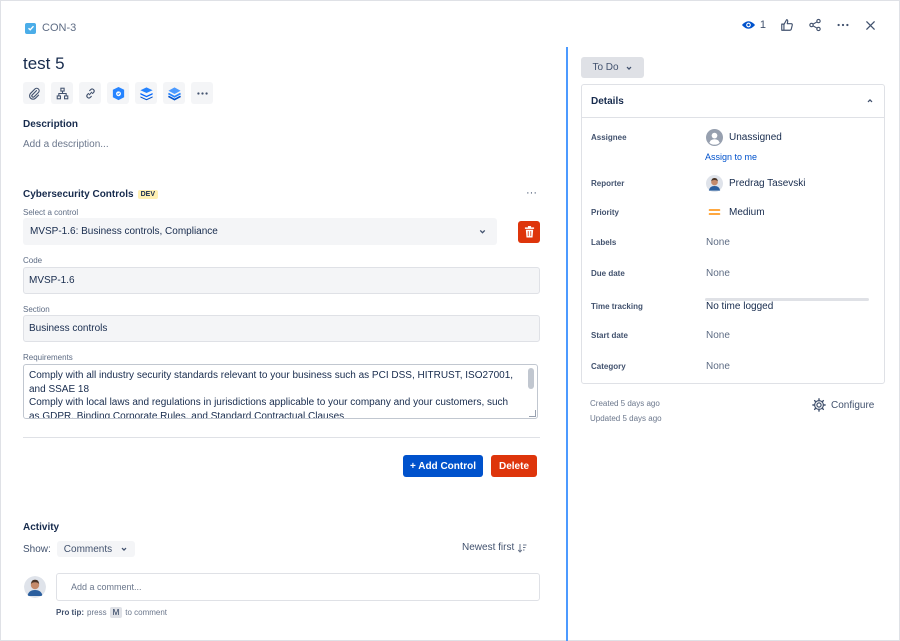 This screenshot has height=641, width=900. What do you see at coordinates (718, 273) in the screenshot?
I see `due-date-value: None` at bounding box center [718, 273].